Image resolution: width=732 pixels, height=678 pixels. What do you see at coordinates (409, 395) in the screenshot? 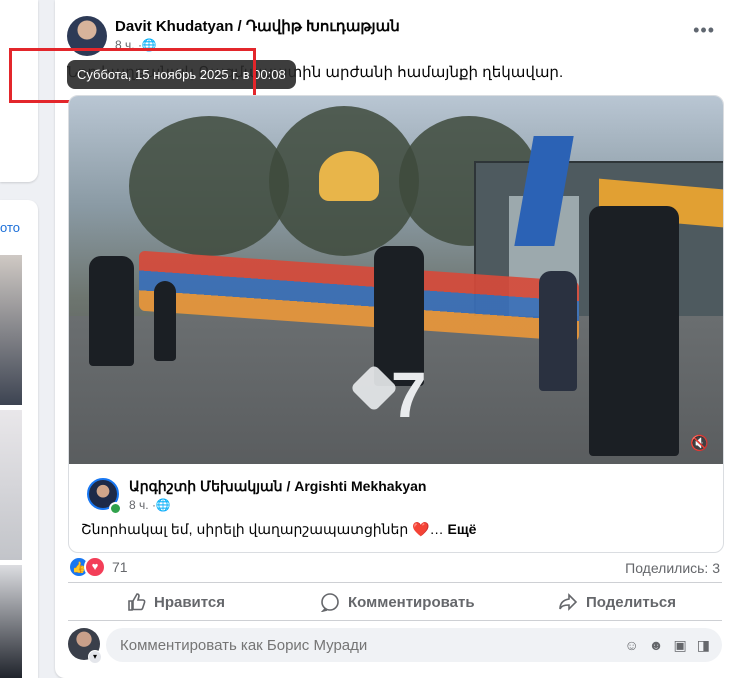
I see `overlay-number: 7` at bounding box center [409, 395].